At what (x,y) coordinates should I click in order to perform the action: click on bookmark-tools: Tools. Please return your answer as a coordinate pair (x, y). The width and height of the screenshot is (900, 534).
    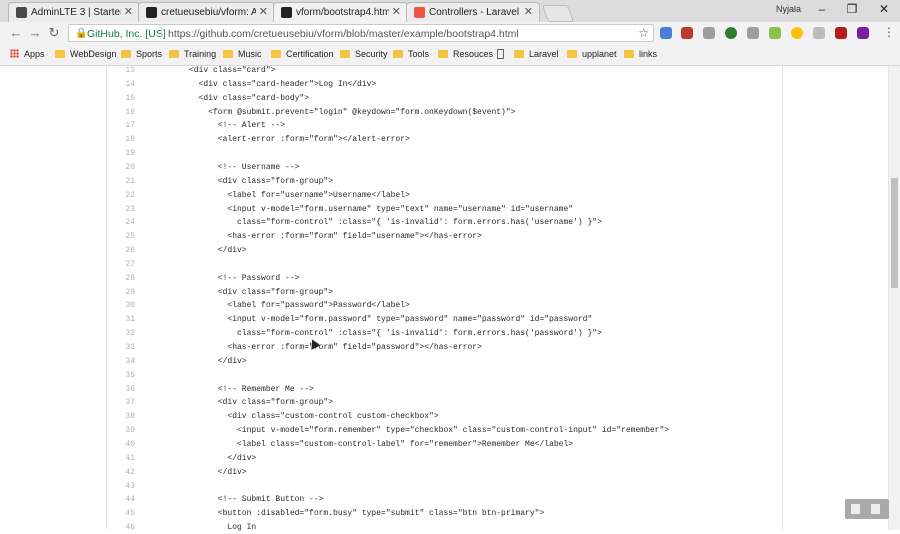
    Looking at the image, I should click on (411, 54).